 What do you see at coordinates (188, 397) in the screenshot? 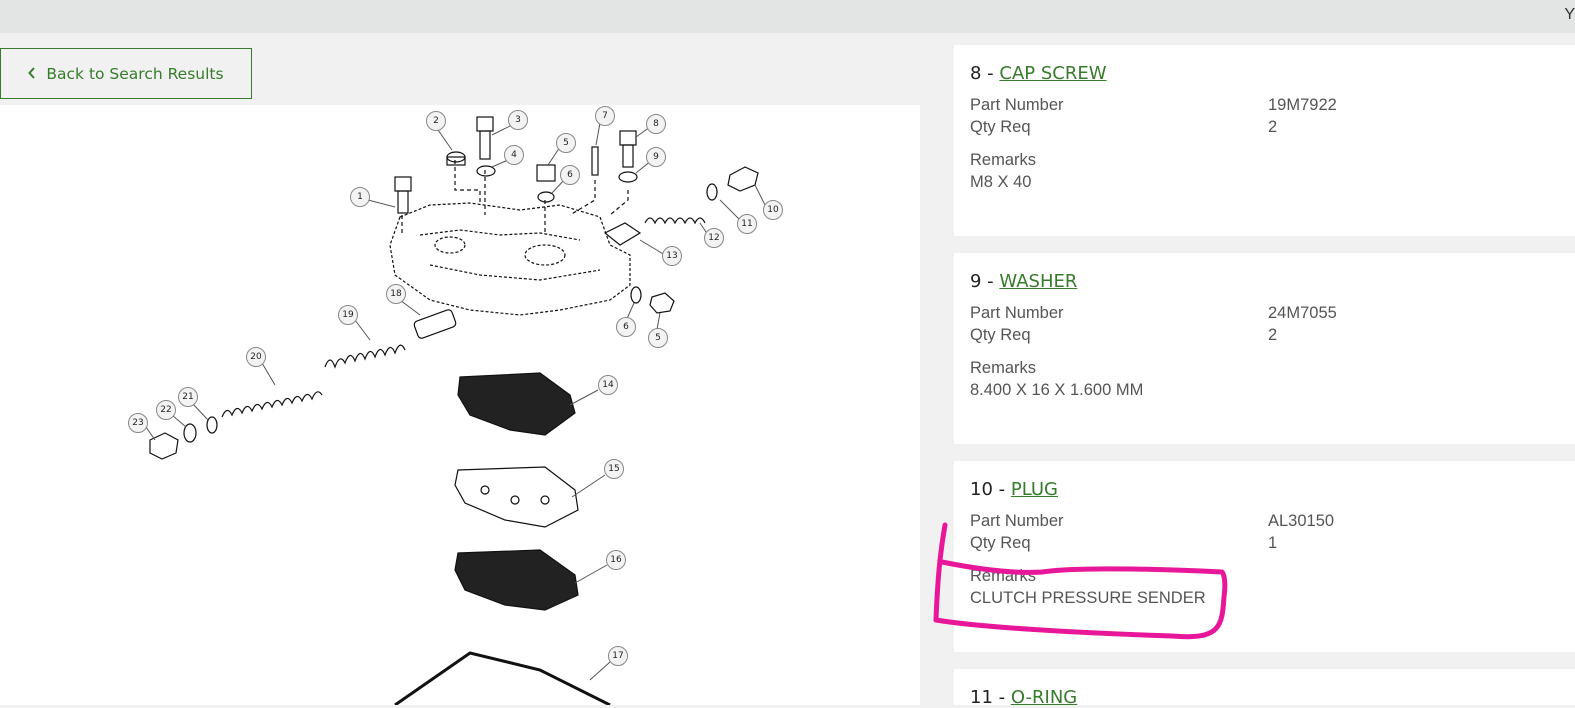
I see `callout-21: 21` at bounding box center [188, 397].